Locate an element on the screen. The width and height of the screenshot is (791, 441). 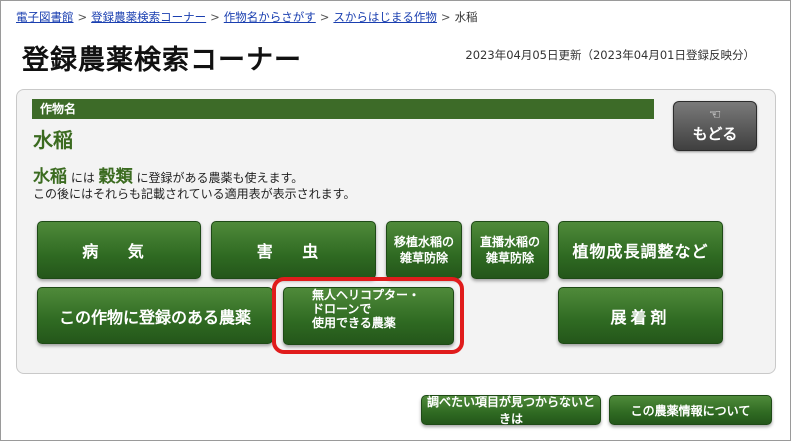
page-title: 登録農薬検索コーナー is located at coordinates (162, 60).